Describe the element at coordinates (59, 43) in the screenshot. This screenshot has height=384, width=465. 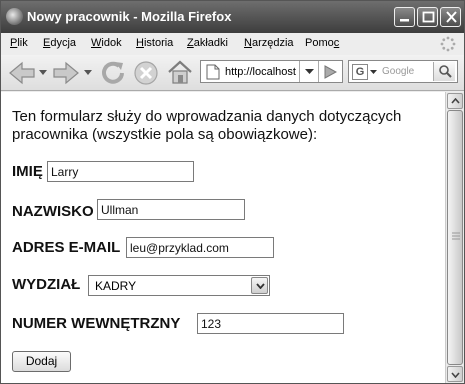
I see `menu-edycja: Edycja` at that location.